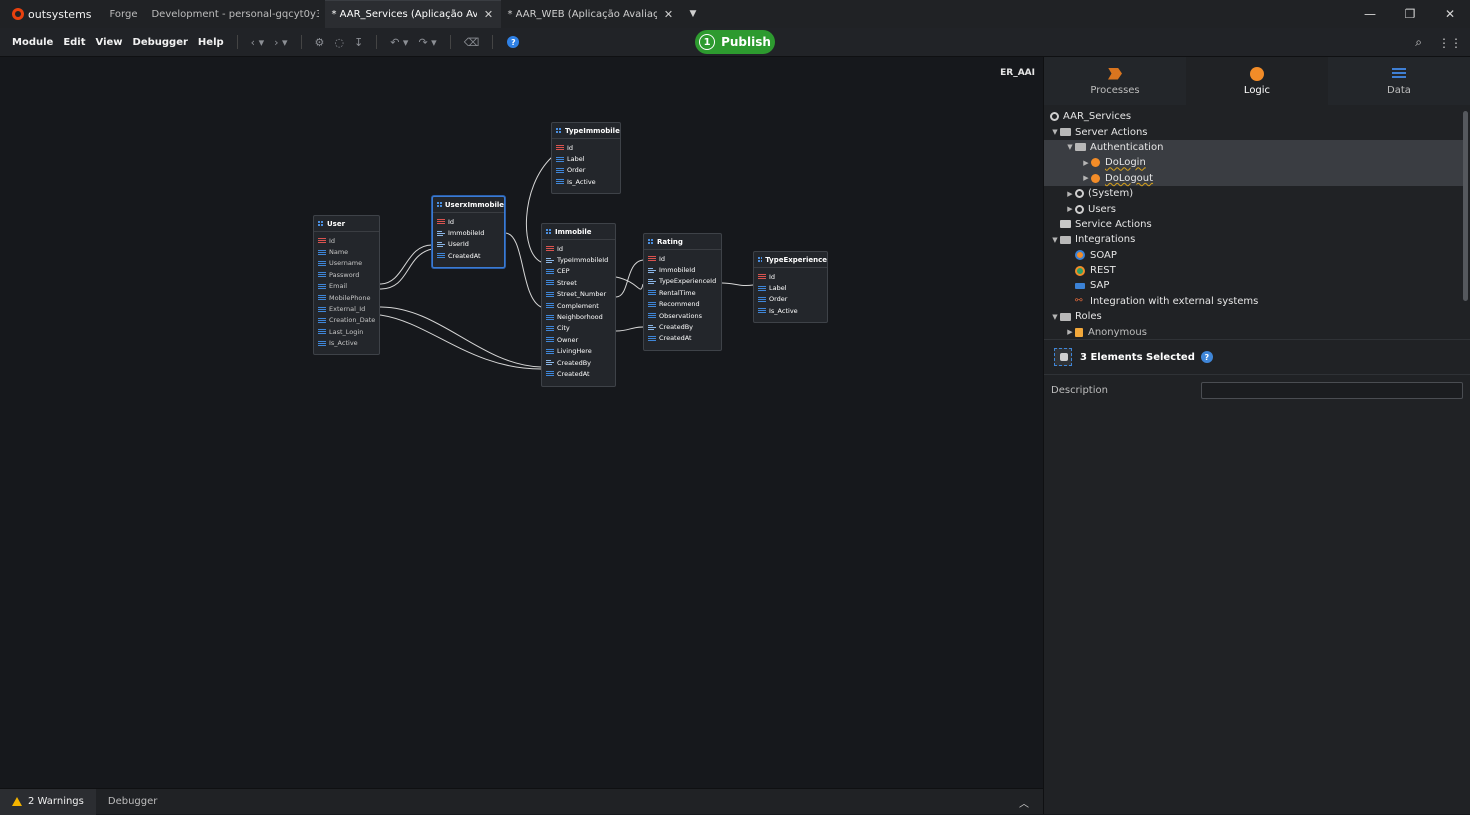 The image size is (1470, 815). Describe the element at coordinates (320, 42) in the screenshot. I see `gear-icon: ⚙` at that location.